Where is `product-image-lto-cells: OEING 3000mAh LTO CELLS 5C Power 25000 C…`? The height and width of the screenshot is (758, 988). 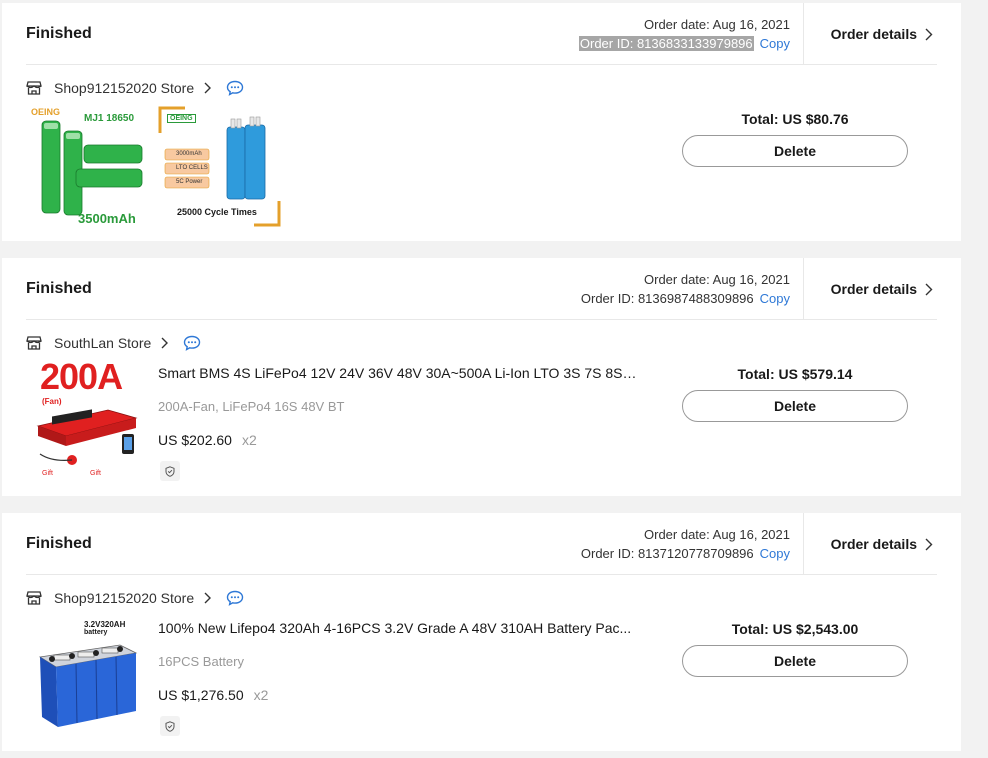
product-image-lto-cells: OEING 3000mAh LTO CELLS 5C Power 25000 C… is located at coordinates (219, 167).